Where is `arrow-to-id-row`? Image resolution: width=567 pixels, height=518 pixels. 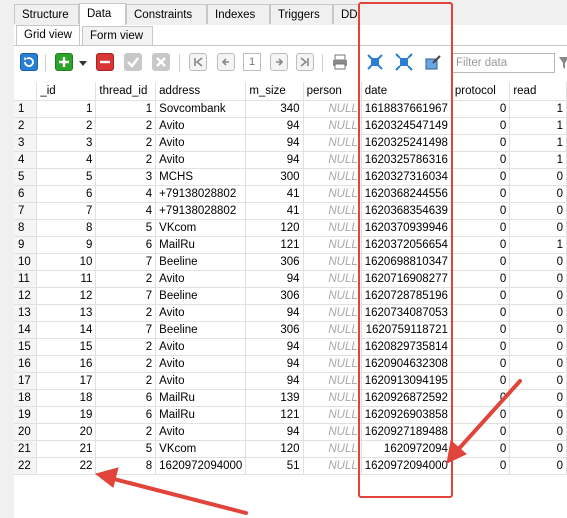 arrow-to-id-row is located at coordinates (171, 491).